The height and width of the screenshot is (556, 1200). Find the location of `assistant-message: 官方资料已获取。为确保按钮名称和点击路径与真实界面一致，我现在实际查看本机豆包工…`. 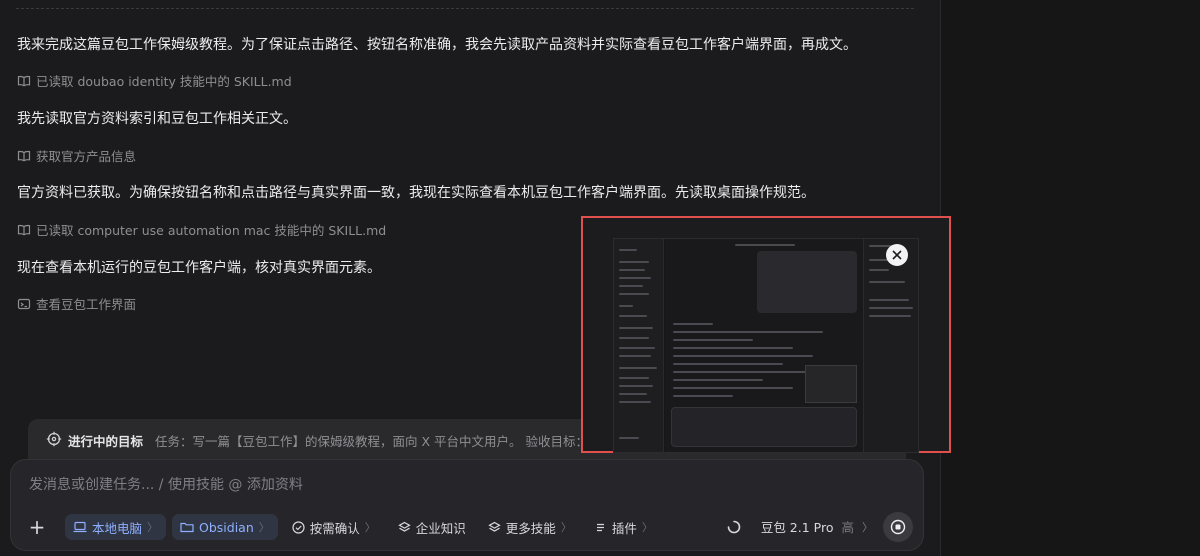

assistant-message: 官方资料已获取。为确保按钮名称和点击路径与真实界面一致，我现在实际查看本机豆包工… is located at coordinates (416, 193).